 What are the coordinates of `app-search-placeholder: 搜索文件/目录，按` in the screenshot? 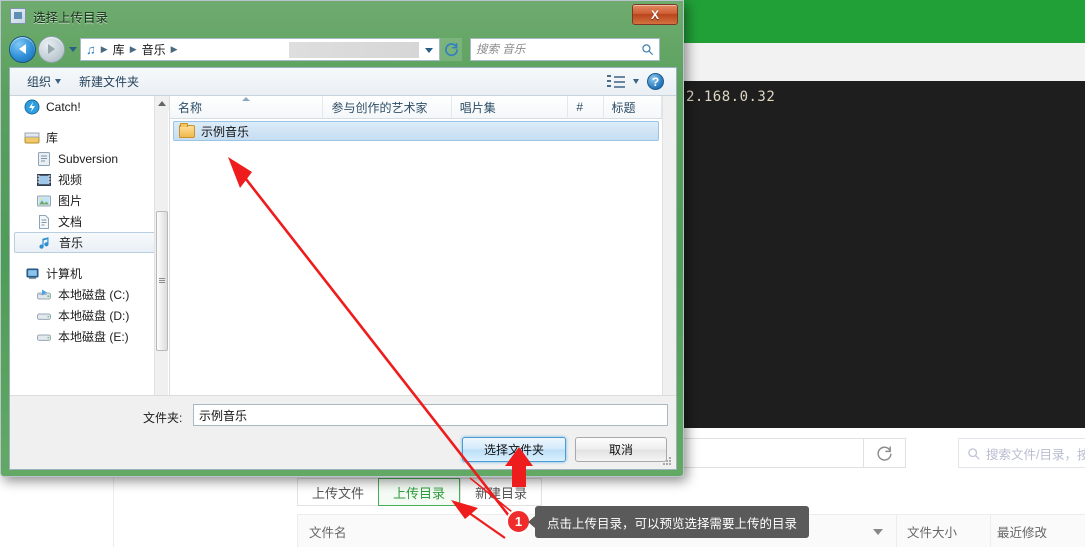 It's located at (1035, 454).